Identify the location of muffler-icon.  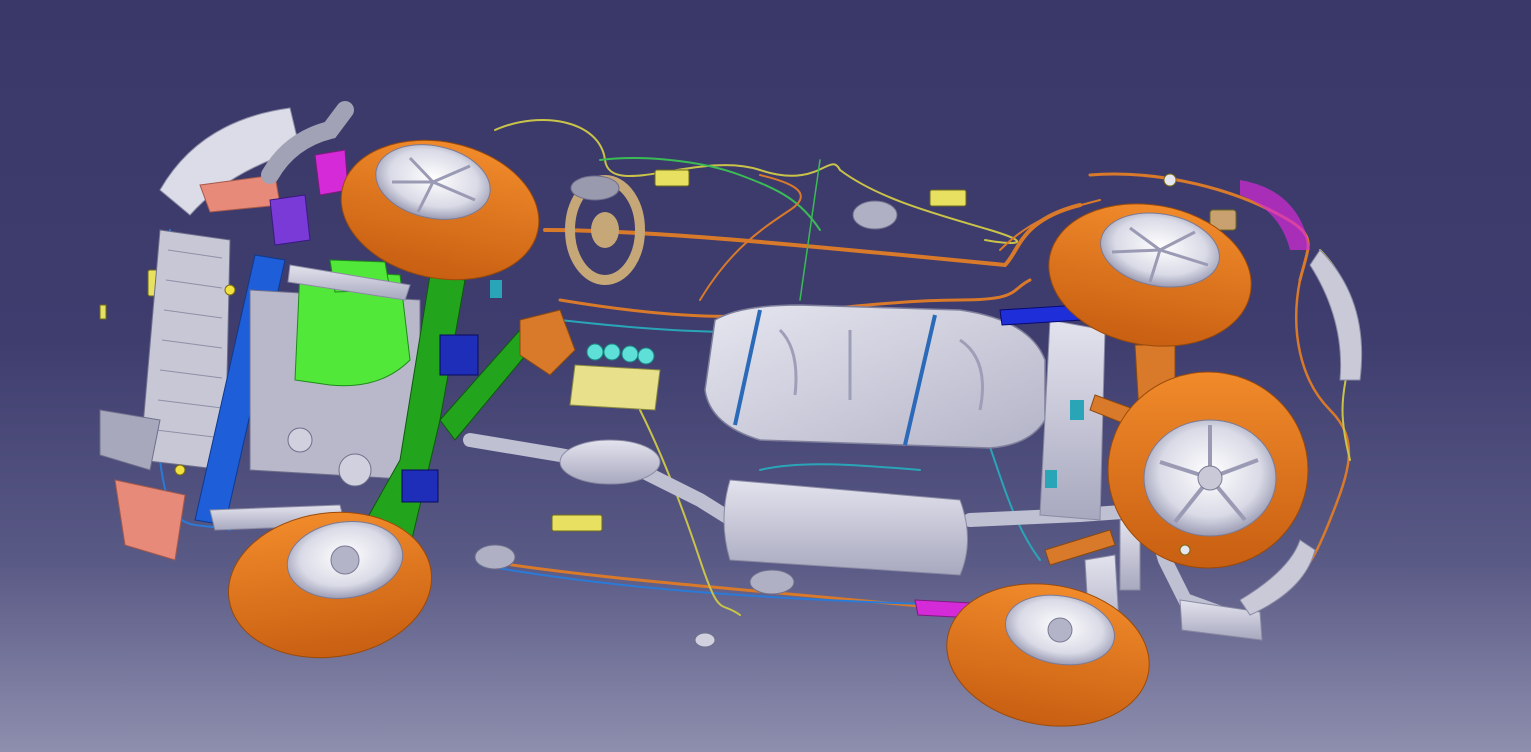
(845, 527).